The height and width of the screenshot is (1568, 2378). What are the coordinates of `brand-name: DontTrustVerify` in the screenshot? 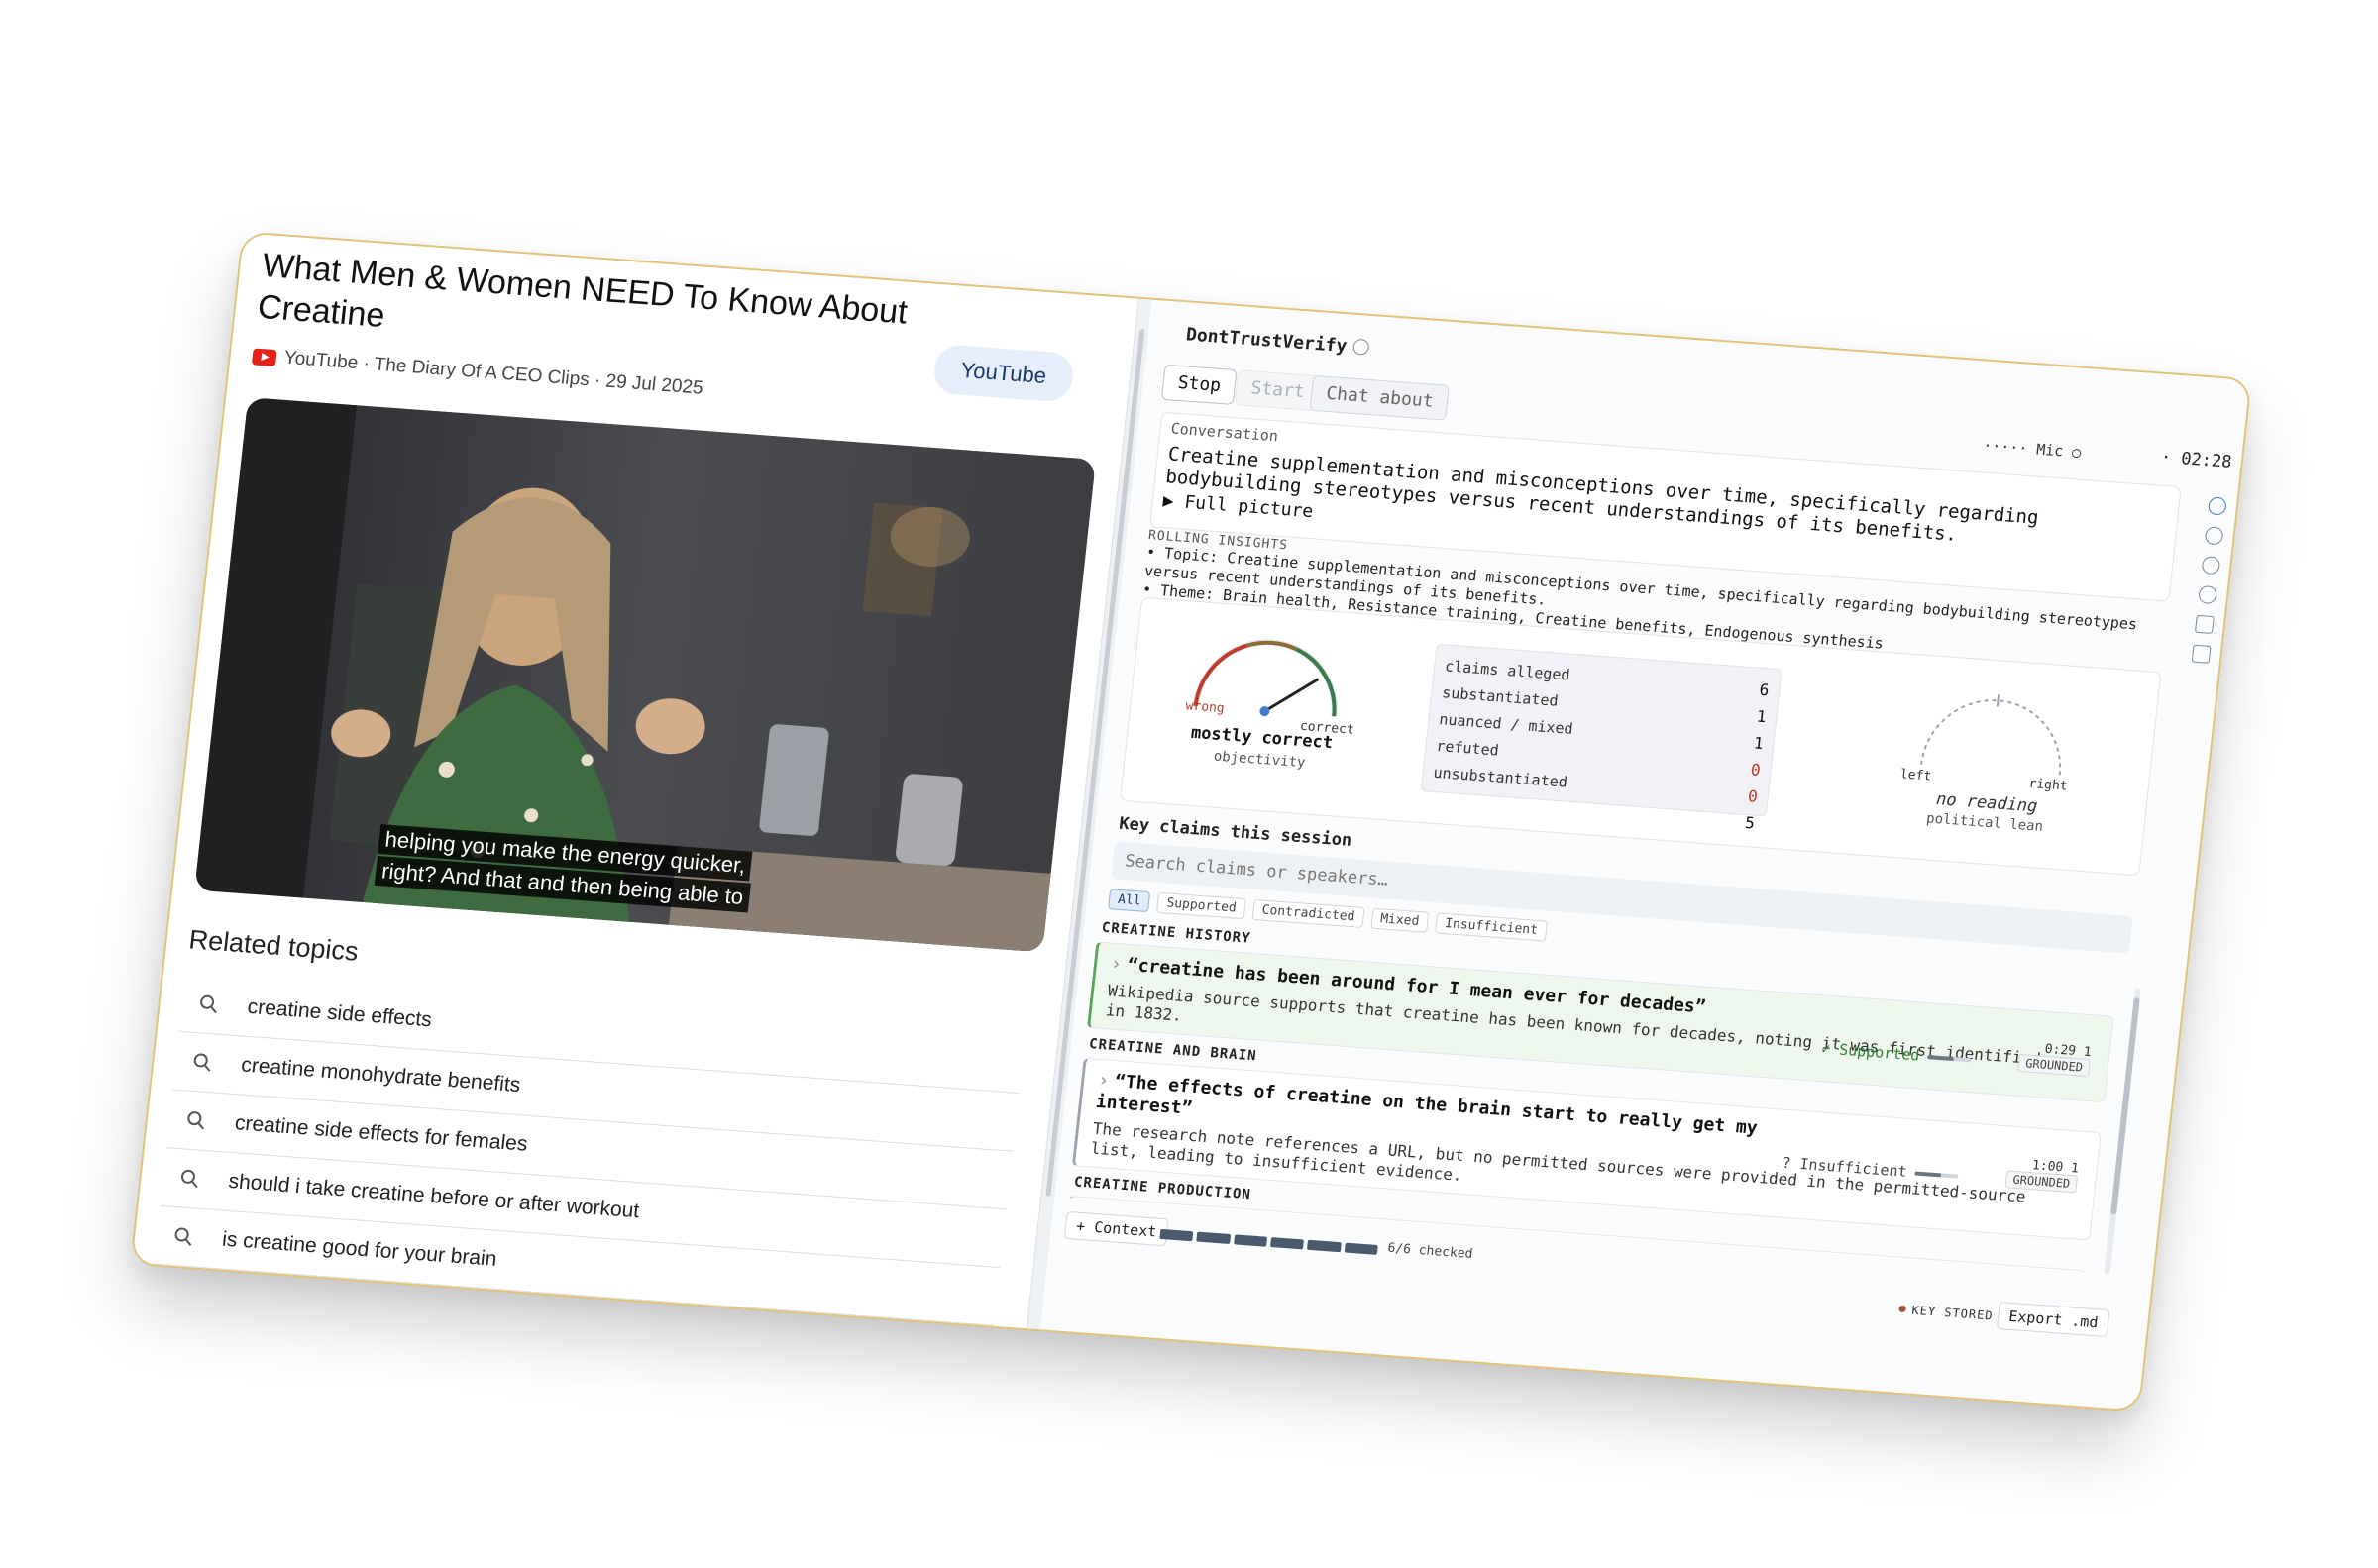 It's located at (1266, 341).